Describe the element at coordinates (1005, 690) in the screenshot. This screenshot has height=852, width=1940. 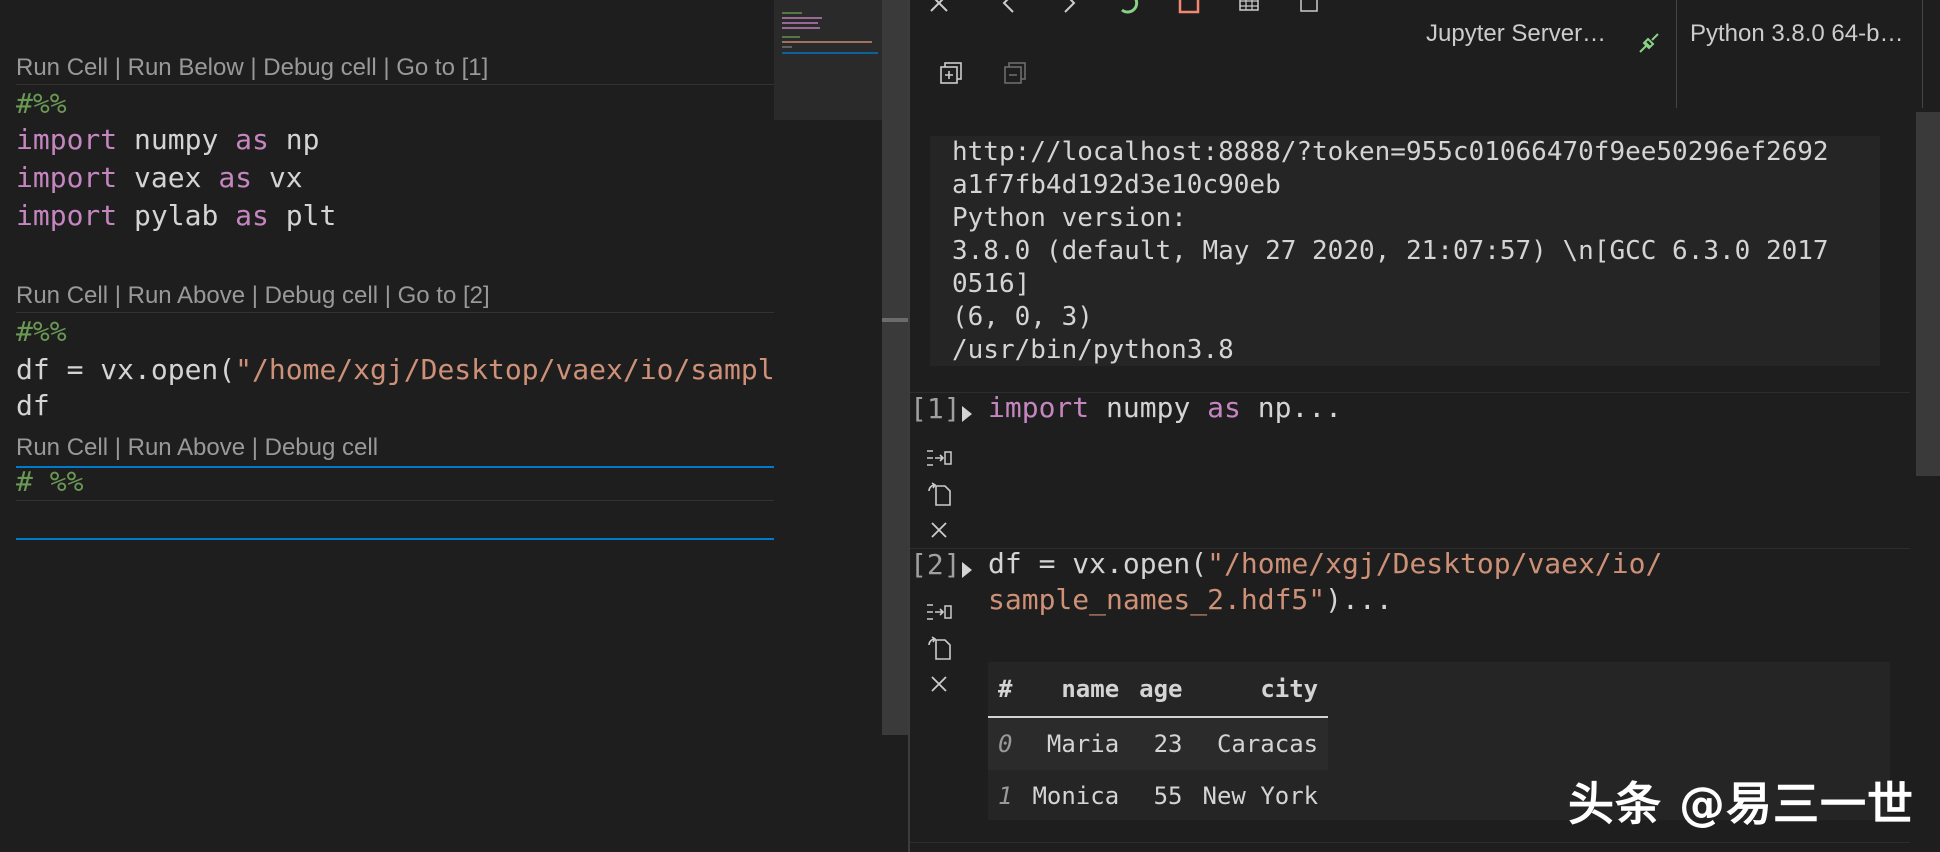
I see `column-header: #` at that location.